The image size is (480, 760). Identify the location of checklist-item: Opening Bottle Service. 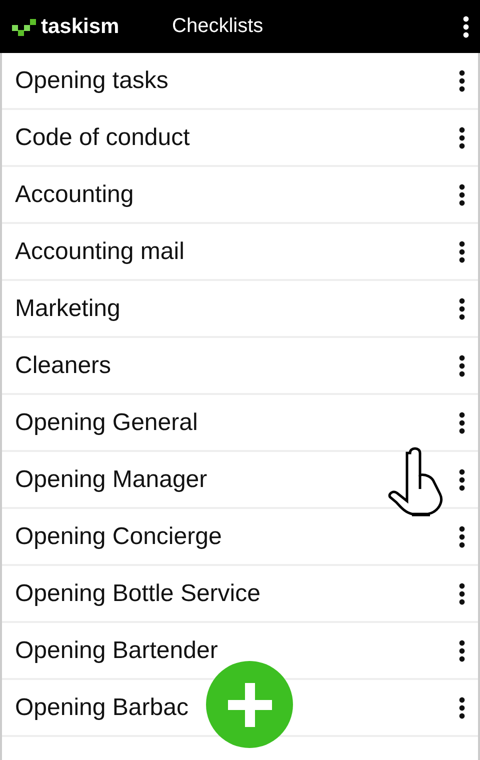
(240, 594).